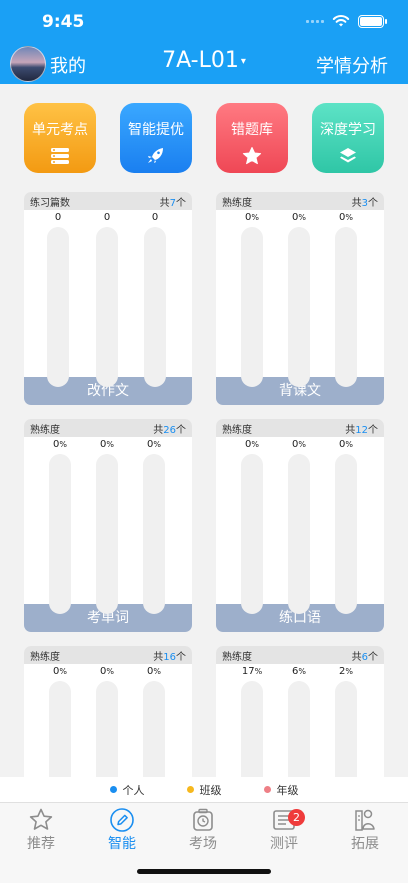  I want to click on card-recite: 熟练度 共3个 0% 0% 0% 背课文, so click(300, 298).